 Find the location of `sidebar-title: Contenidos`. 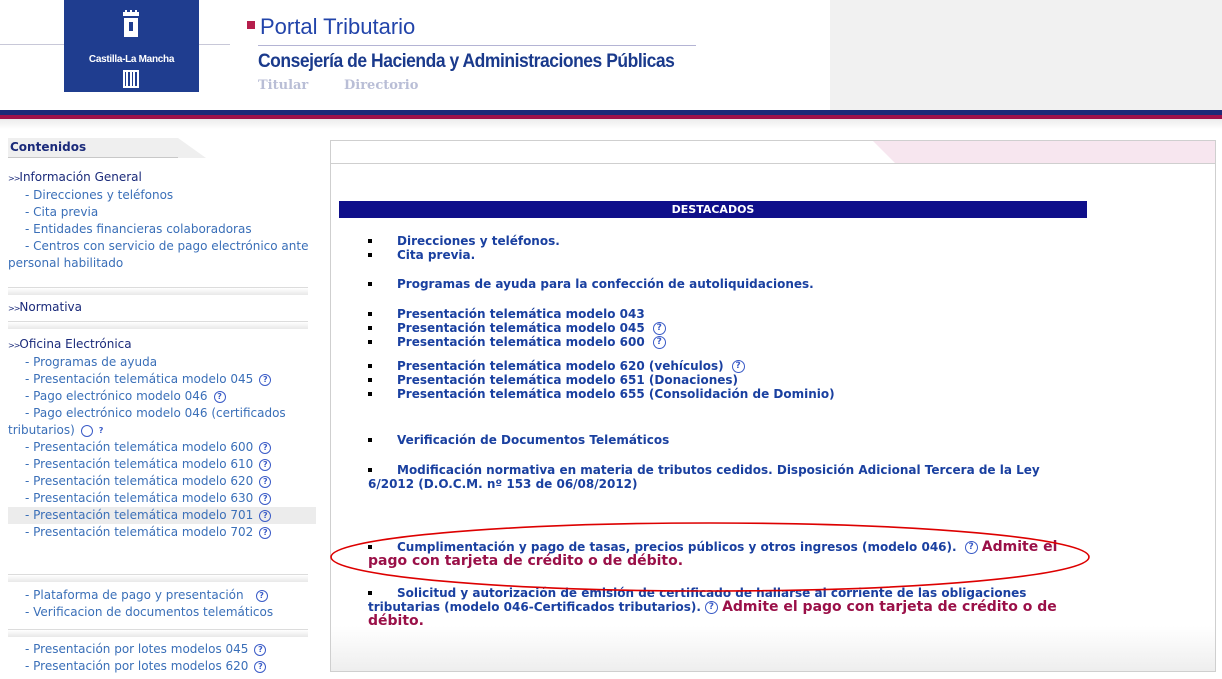

sidebar-title: Contenidos is located at coordinates (48, 147).